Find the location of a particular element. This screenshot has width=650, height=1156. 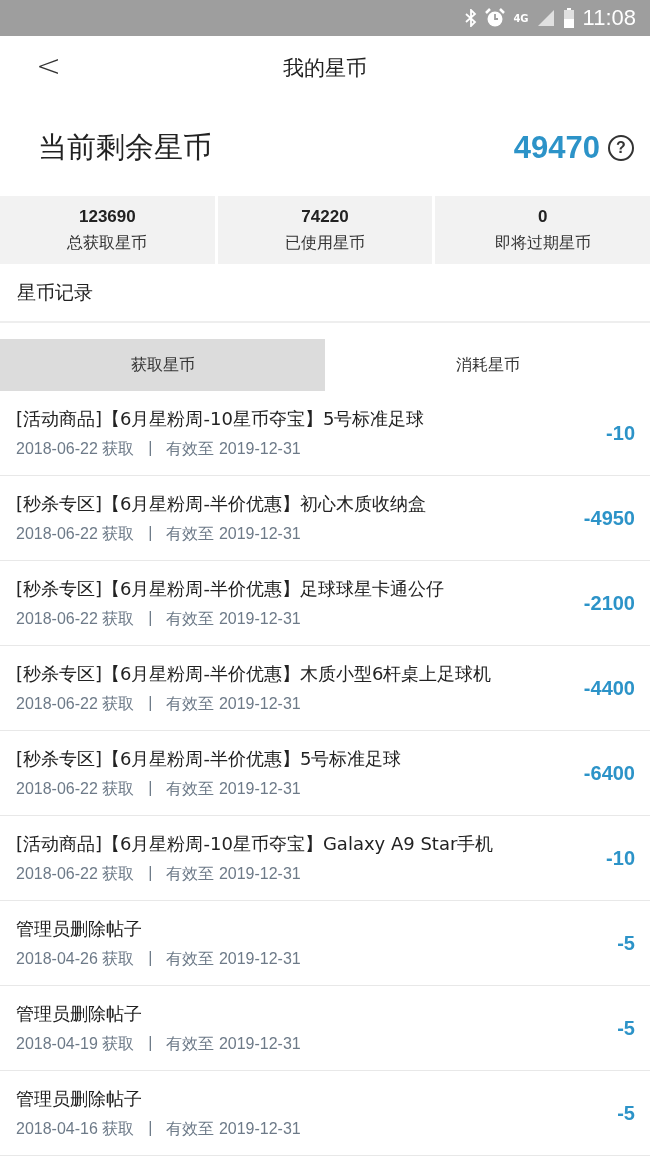

help-button: ? is located at coordinates (621, 148).